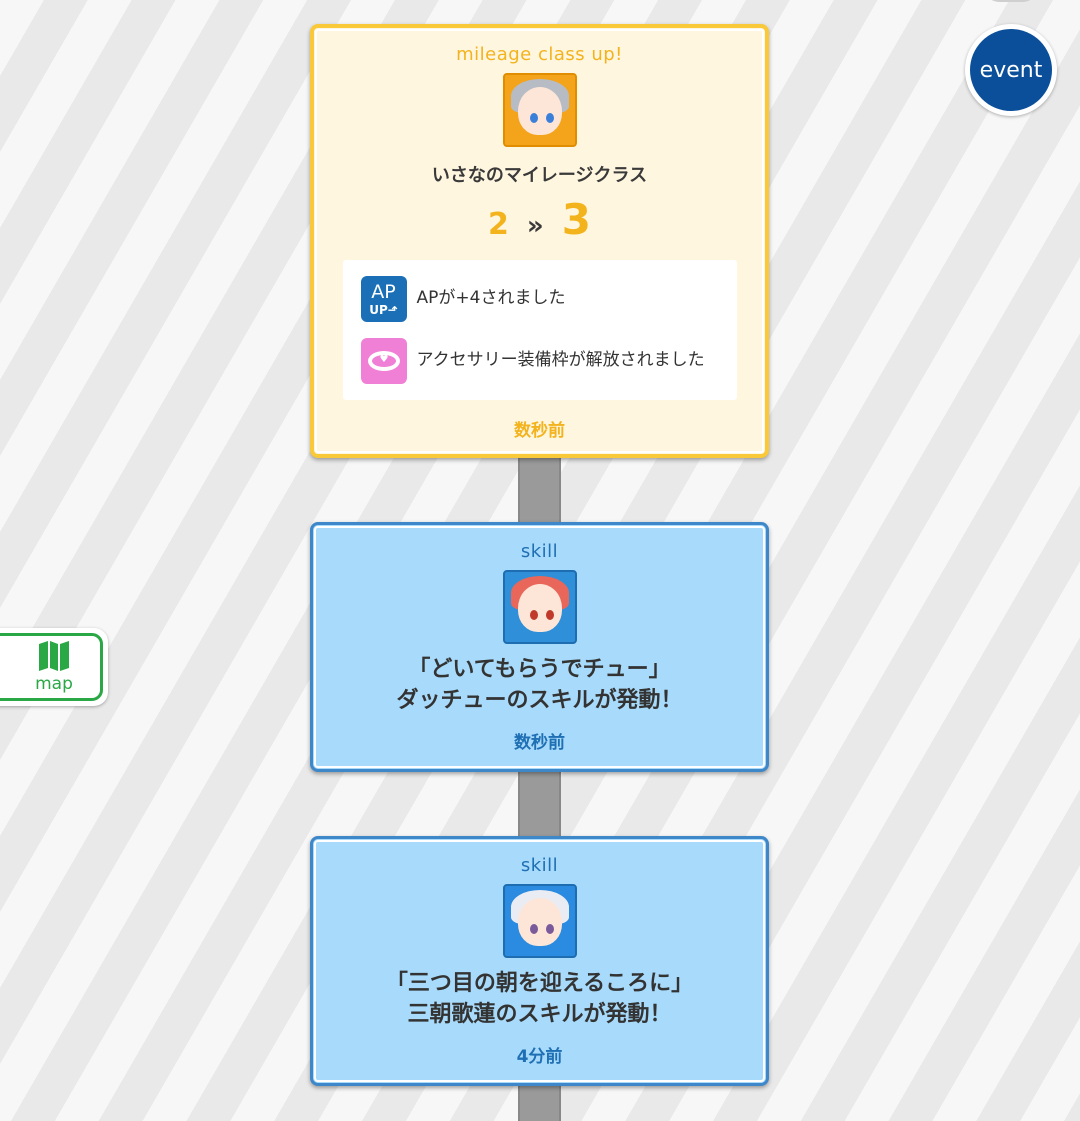 Image resolution: width=1080 pixels, height=1121 pixels. Describe the element at coordinates (491, 298) in the screenshot. I see `reward-text: APが+4されました` at that location.